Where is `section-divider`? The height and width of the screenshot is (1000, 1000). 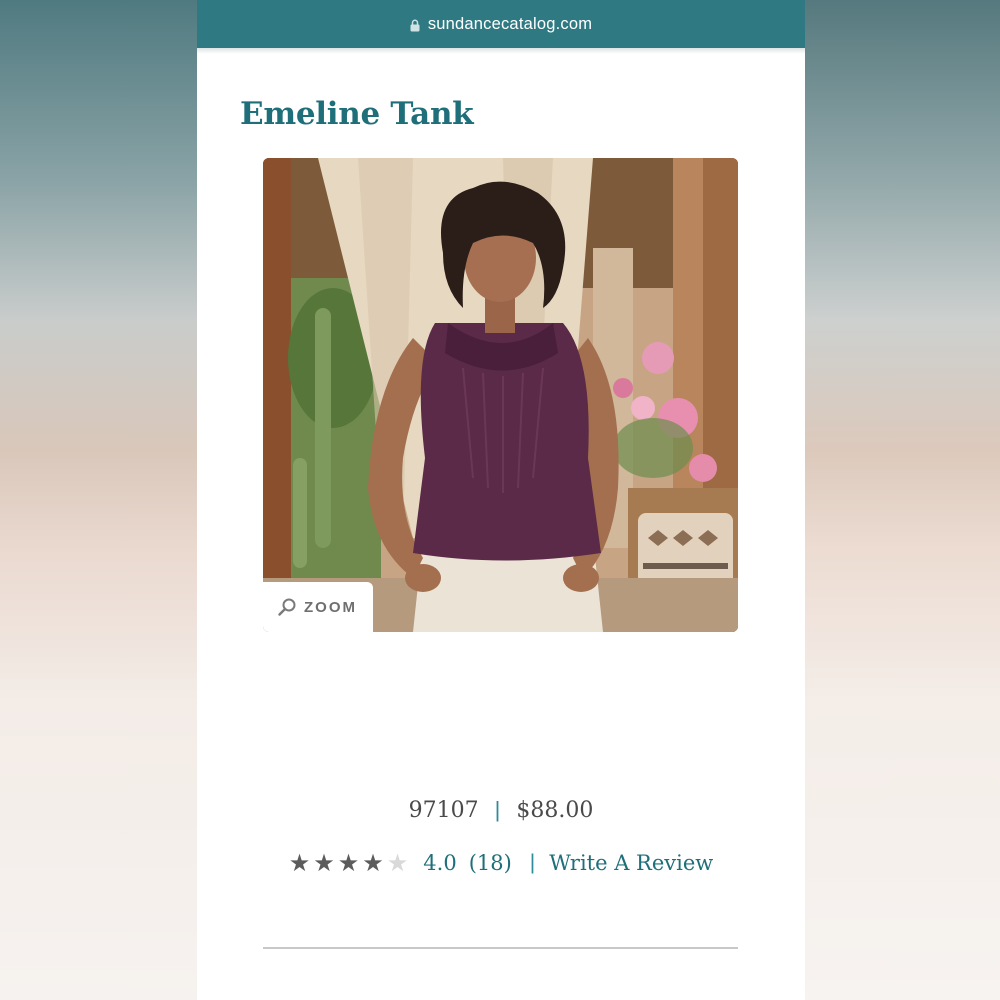
section-divider is located at coordinates (500, 948).